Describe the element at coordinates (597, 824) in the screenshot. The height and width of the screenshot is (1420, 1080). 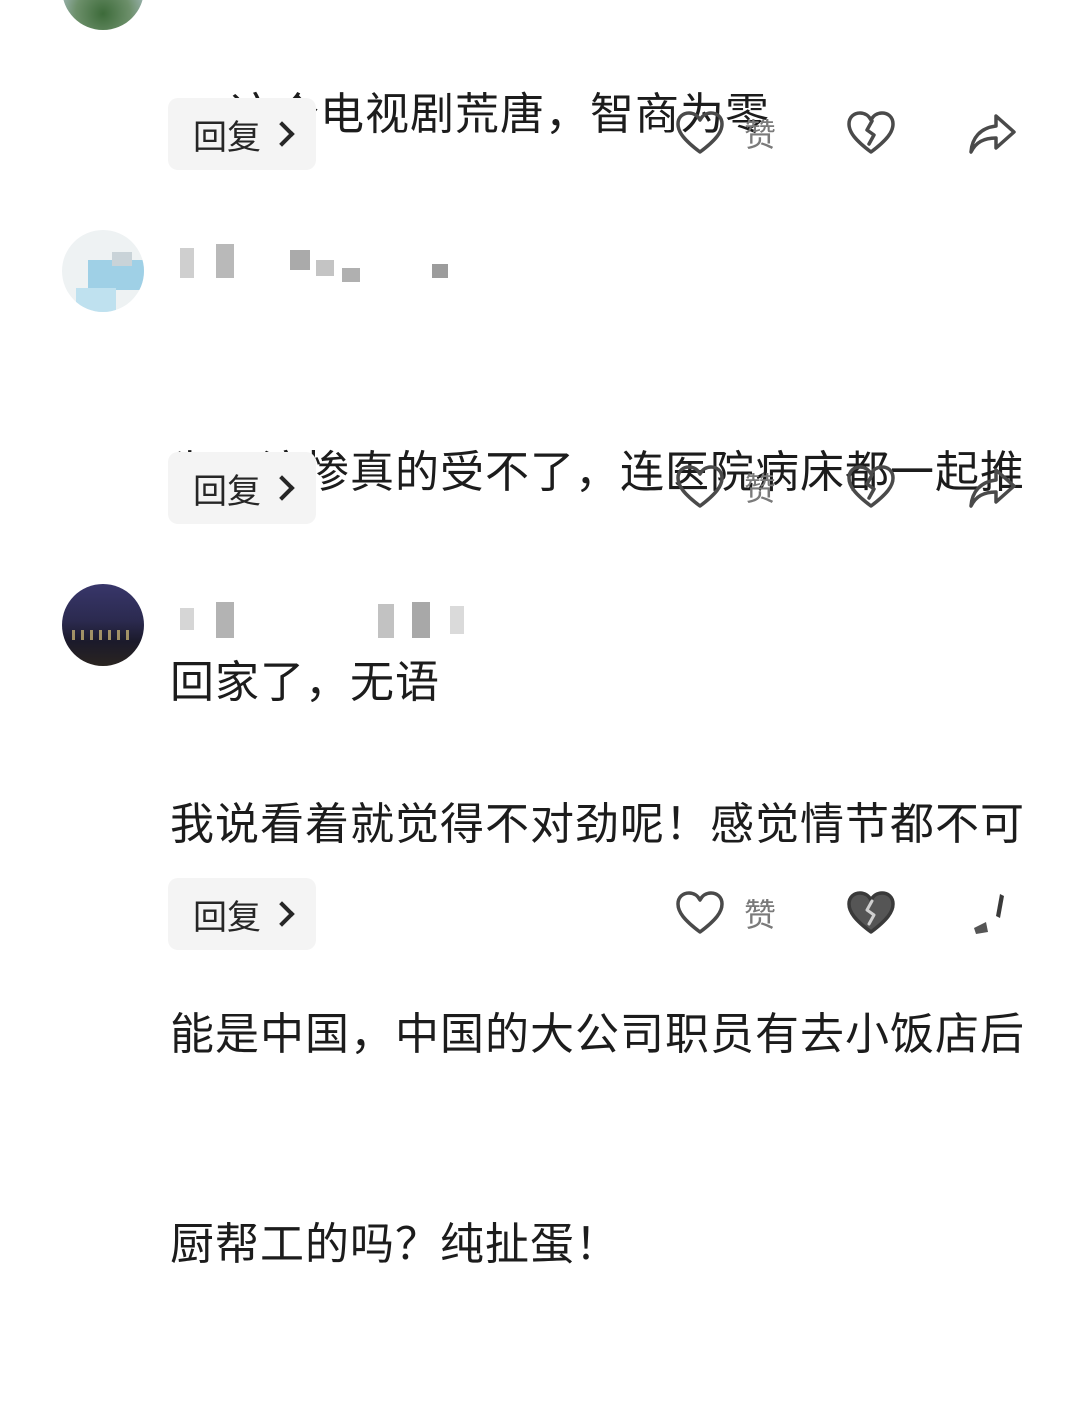
I see `comment-text-line: 我说看着就觉得不对劲呢！感觉情节都不可` at that location.